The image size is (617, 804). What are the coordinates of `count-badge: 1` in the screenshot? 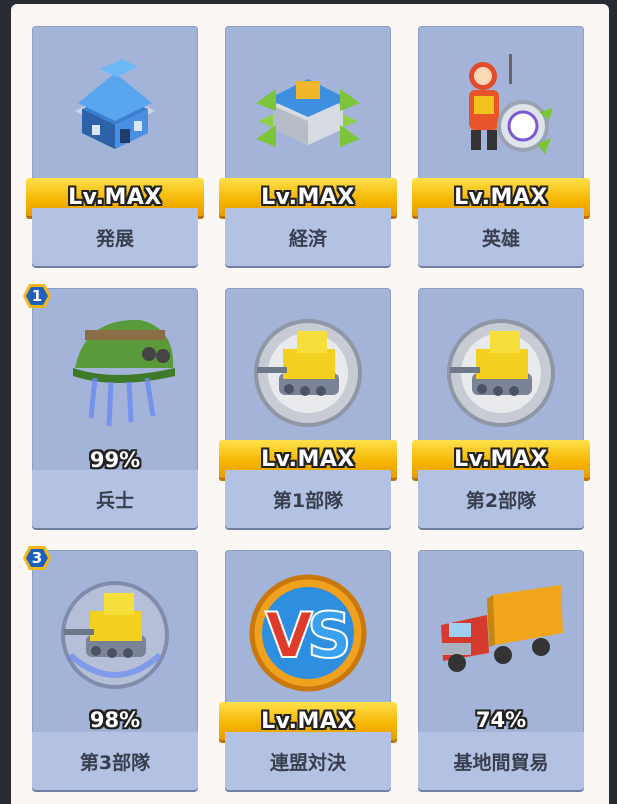 It's located at (37, 296).